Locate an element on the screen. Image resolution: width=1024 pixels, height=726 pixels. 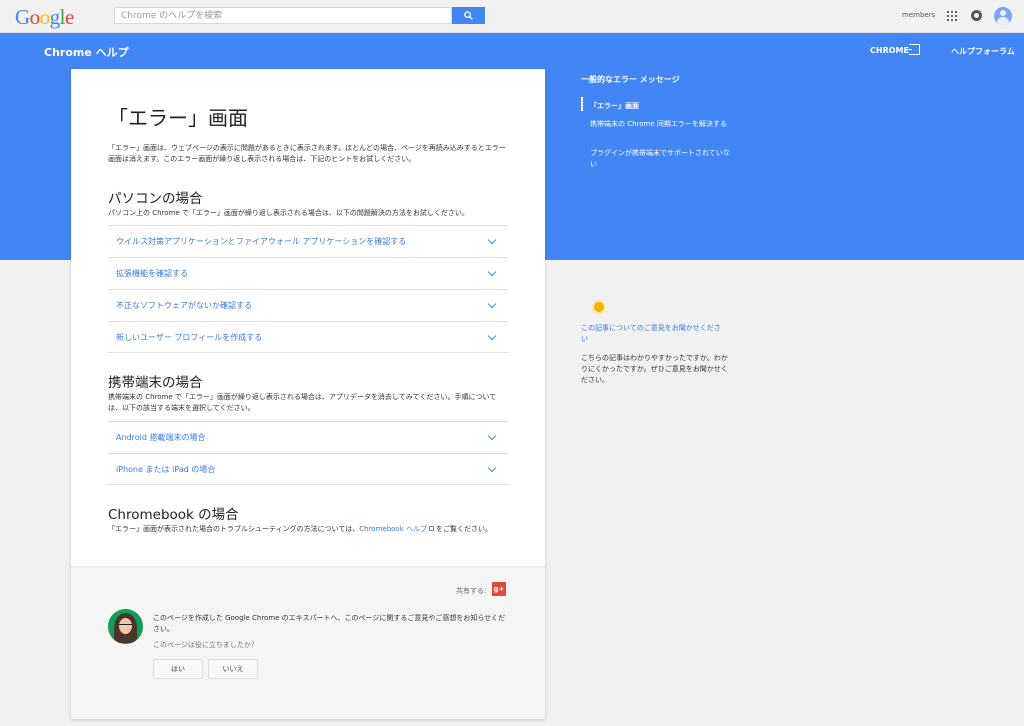
notifications-icon is located at coordinates (976, 15).